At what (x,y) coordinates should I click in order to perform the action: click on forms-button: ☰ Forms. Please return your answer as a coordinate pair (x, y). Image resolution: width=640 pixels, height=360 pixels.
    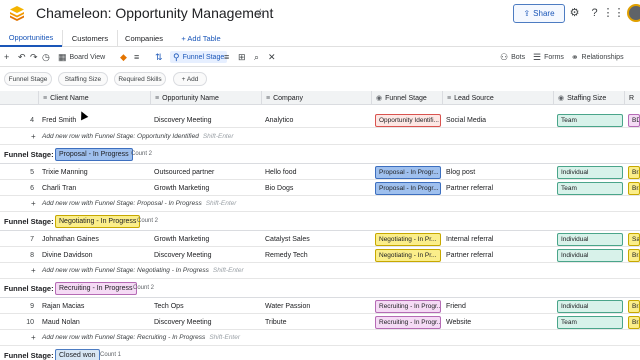
    Looking at the image, I should click on (548, 57).